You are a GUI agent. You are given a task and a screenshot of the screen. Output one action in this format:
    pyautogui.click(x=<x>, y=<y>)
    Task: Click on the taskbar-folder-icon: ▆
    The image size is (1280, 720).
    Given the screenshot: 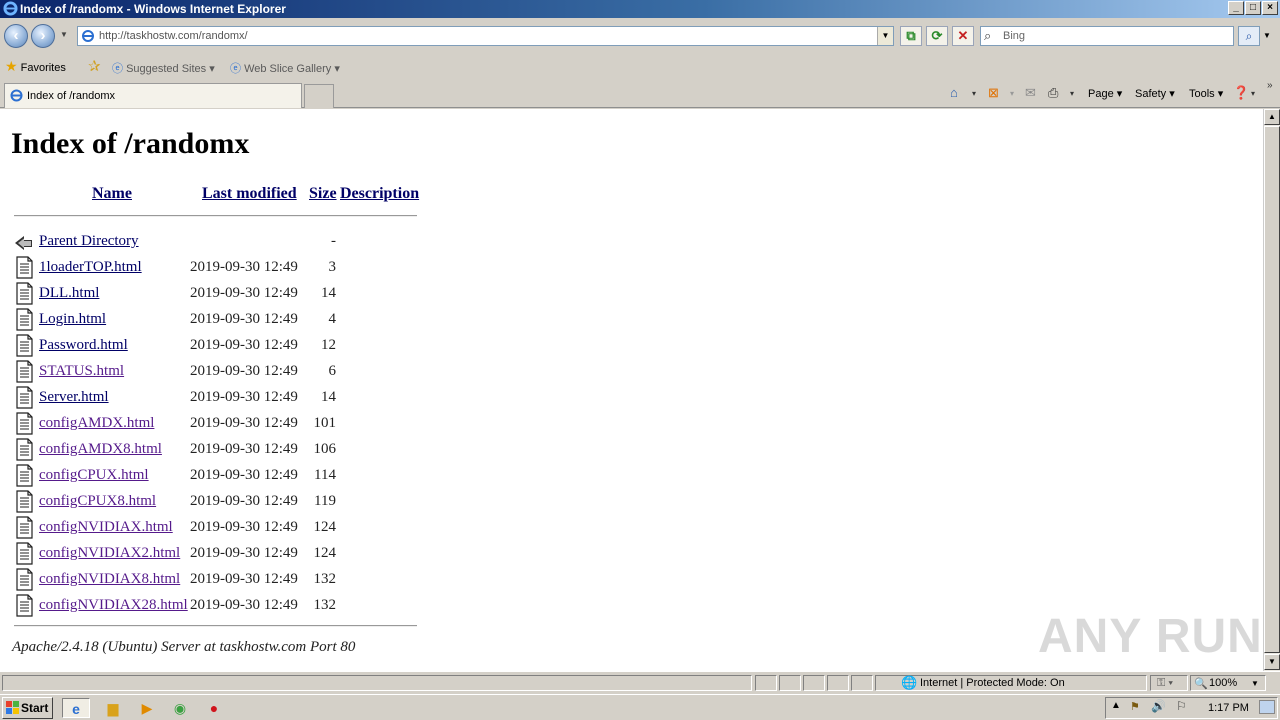 What is the action you would take?
    pyautogui.click(x=113, y=708)
    